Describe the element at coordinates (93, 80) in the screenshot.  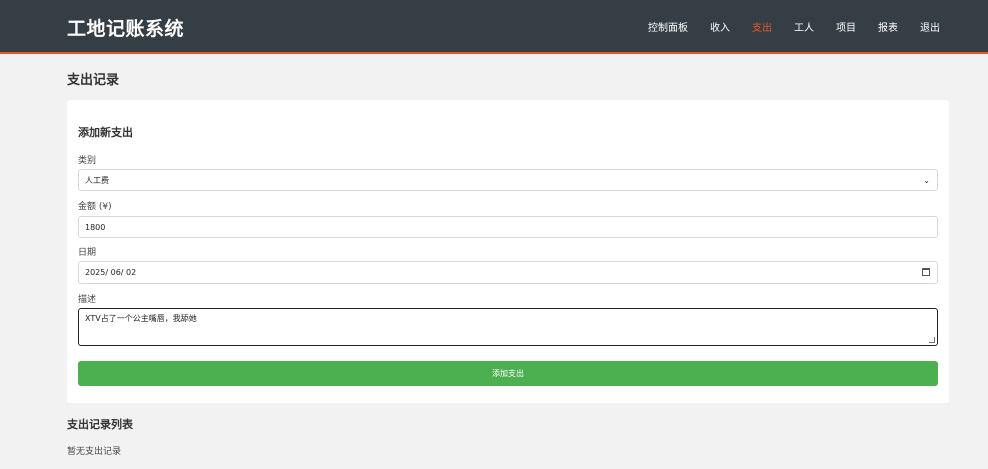
I see `page-title: 支出记录` at that location.